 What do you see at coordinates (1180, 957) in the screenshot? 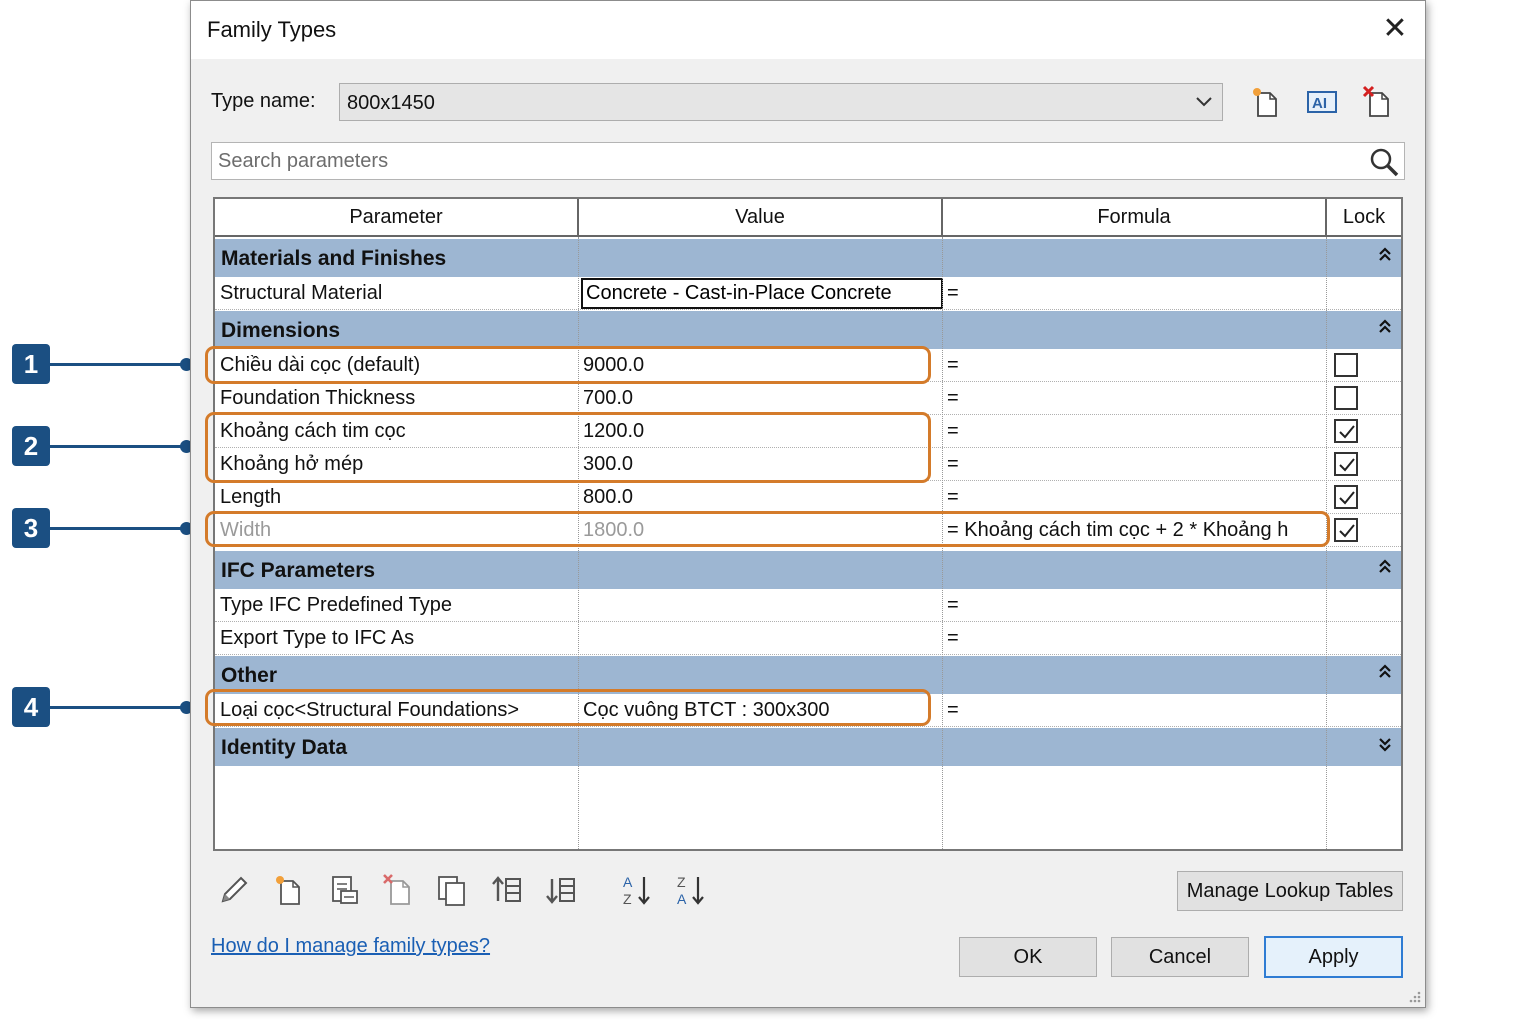
I see `cancel-button: Cancel` at bounding box center [1180, 957].